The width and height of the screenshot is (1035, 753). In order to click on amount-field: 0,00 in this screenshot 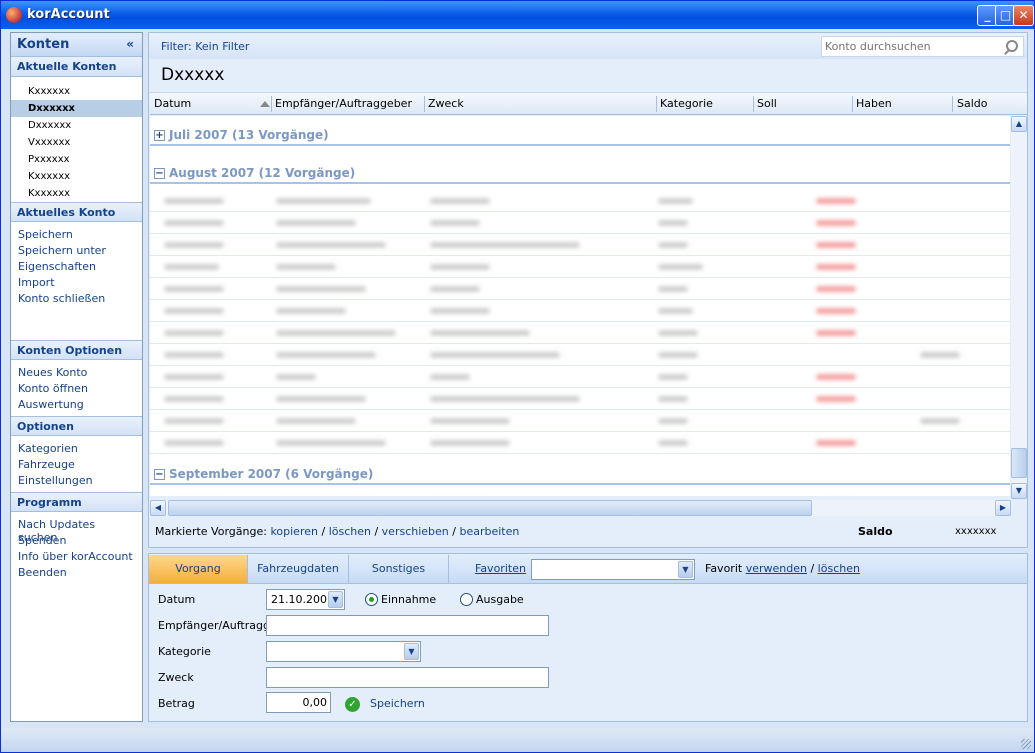, I will do `click(298, 702)`.